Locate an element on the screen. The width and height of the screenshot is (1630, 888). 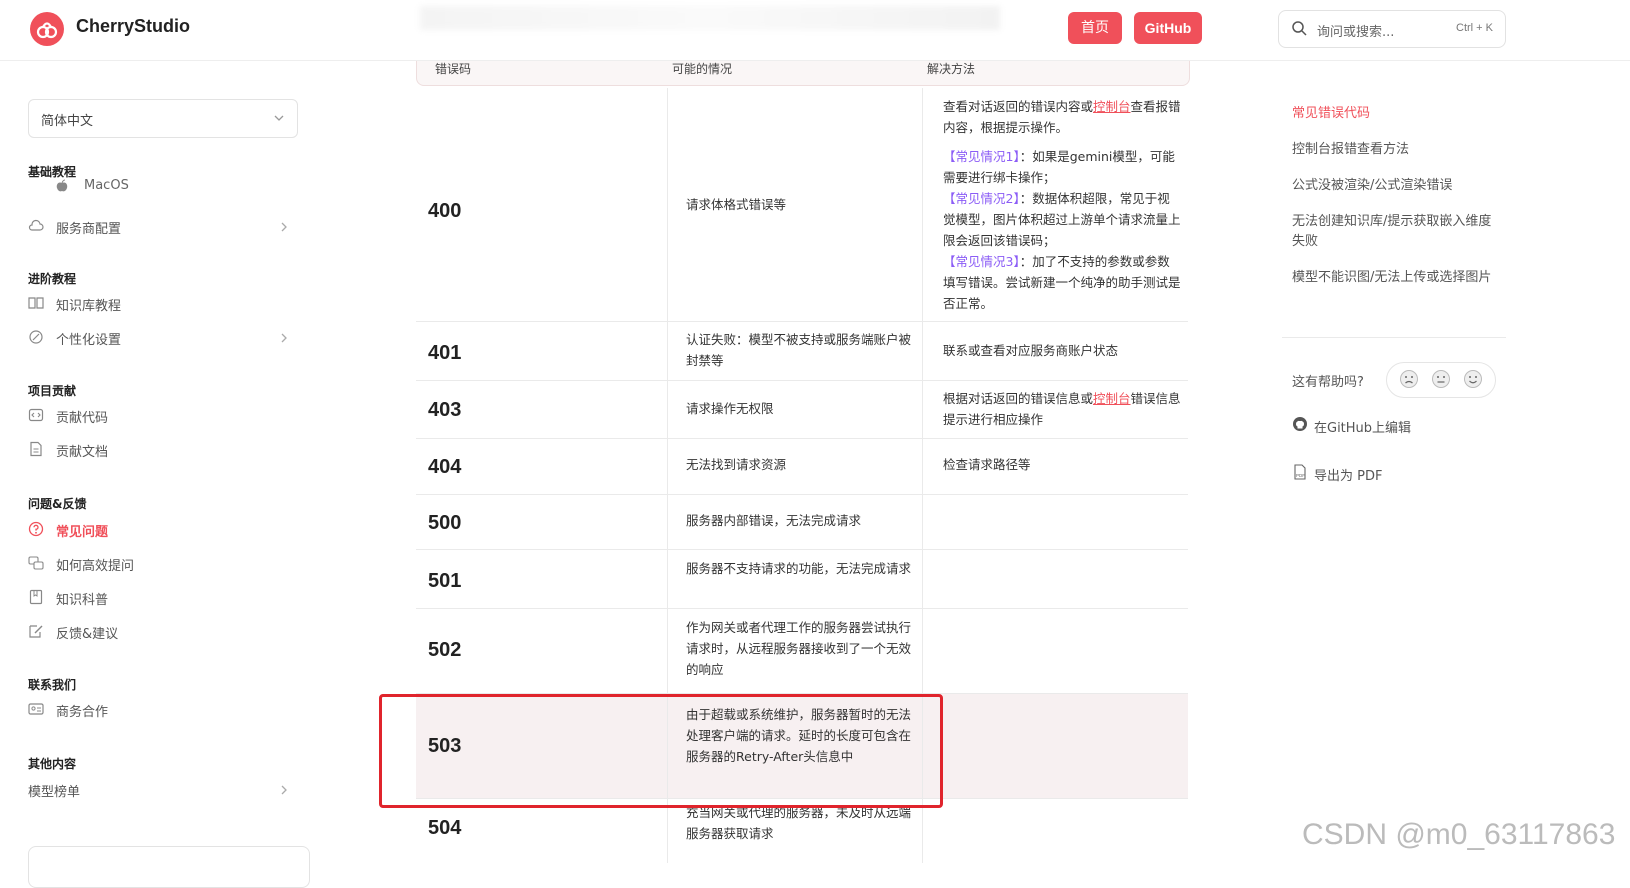
csdn-watermark: CSDN @m0_63117863 is located at coordinates (1459, 834).